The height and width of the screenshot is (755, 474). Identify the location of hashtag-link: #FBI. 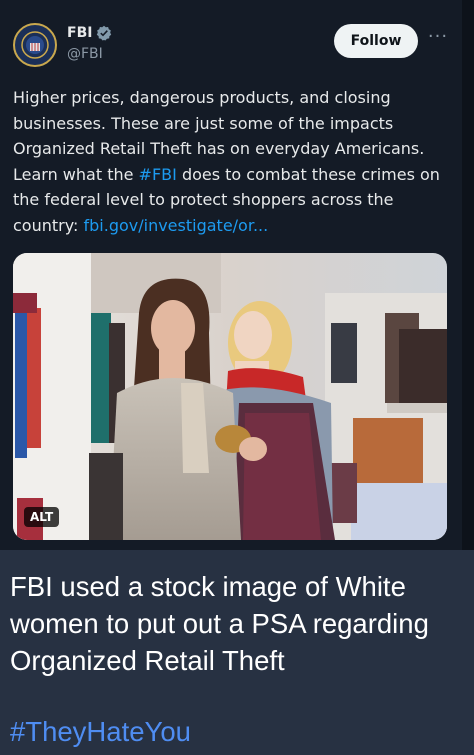
(158, 174).